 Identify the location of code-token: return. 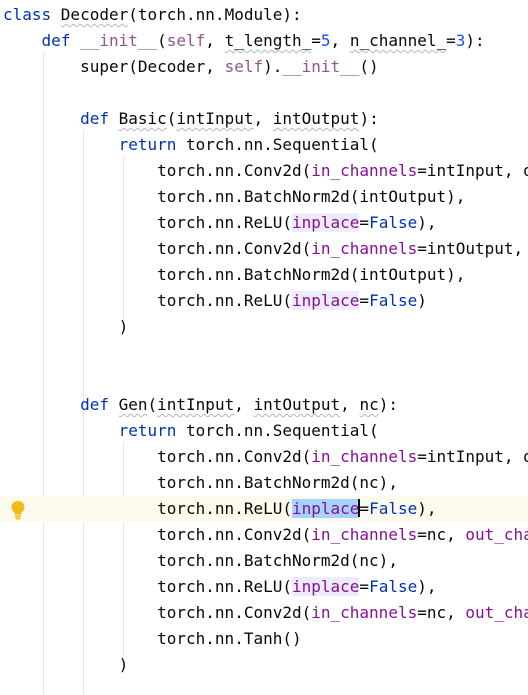
(152, 430).